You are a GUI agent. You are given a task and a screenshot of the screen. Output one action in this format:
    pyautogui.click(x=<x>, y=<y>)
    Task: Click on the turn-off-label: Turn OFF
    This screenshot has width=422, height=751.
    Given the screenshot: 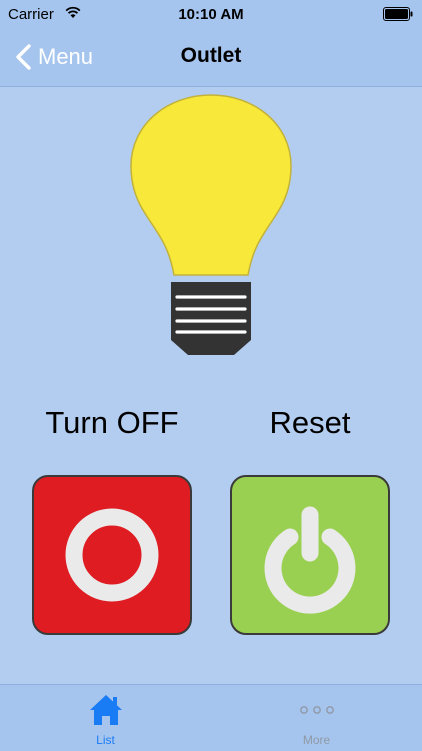 What is the action you would take?
    pyautogui.click(x=112, y=422)
    